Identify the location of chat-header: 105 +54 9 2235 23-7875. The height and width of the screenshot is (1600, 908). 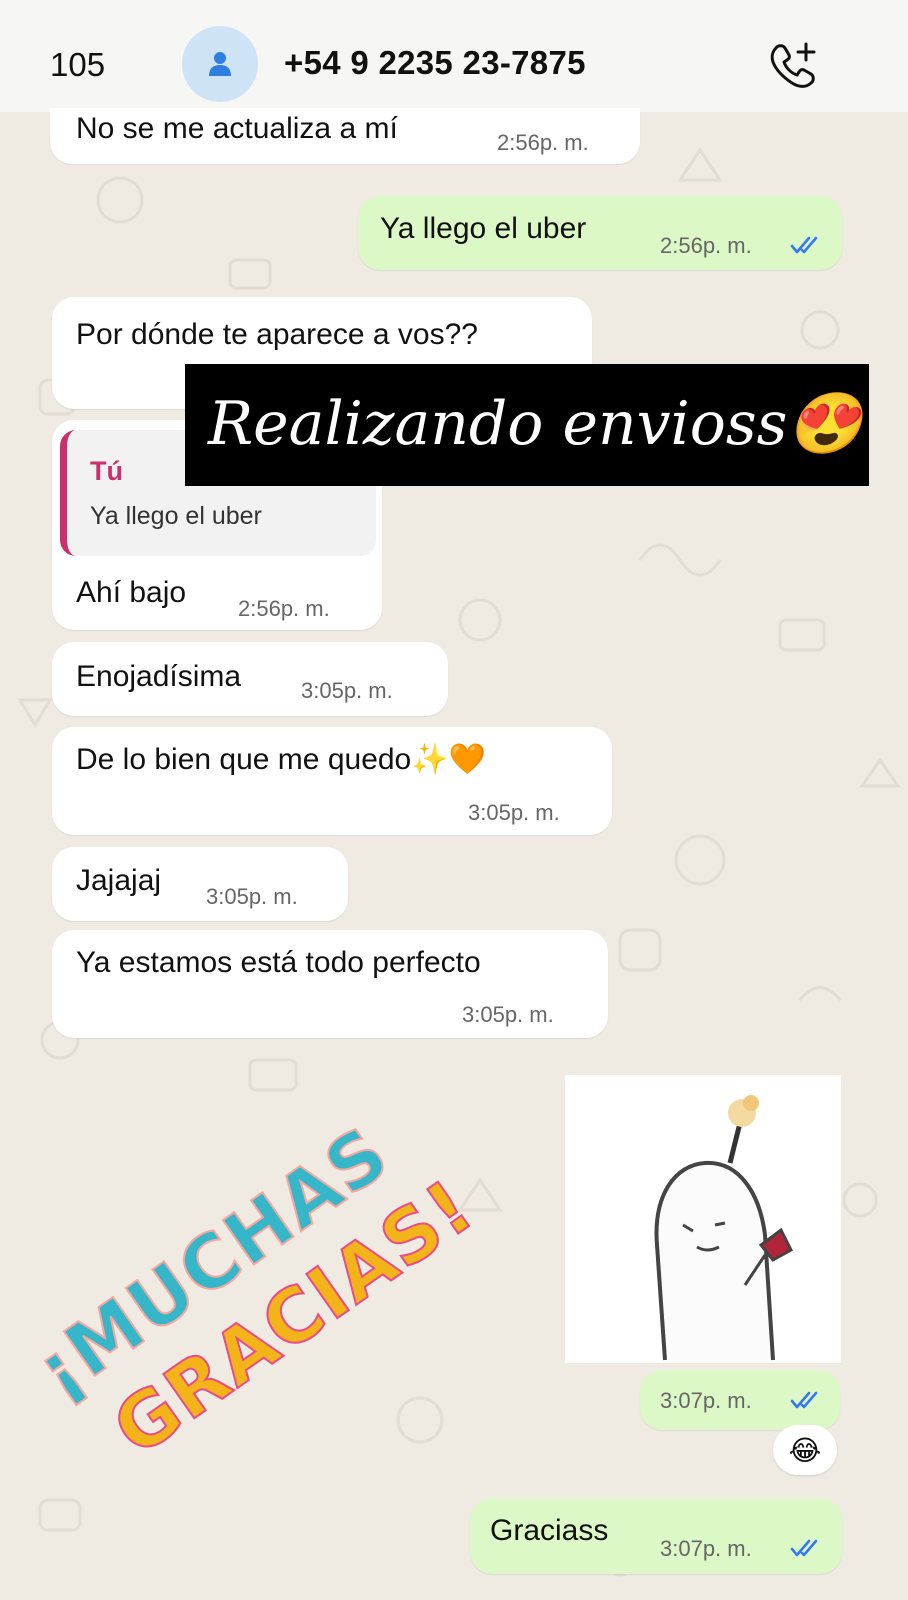
(454, 56).